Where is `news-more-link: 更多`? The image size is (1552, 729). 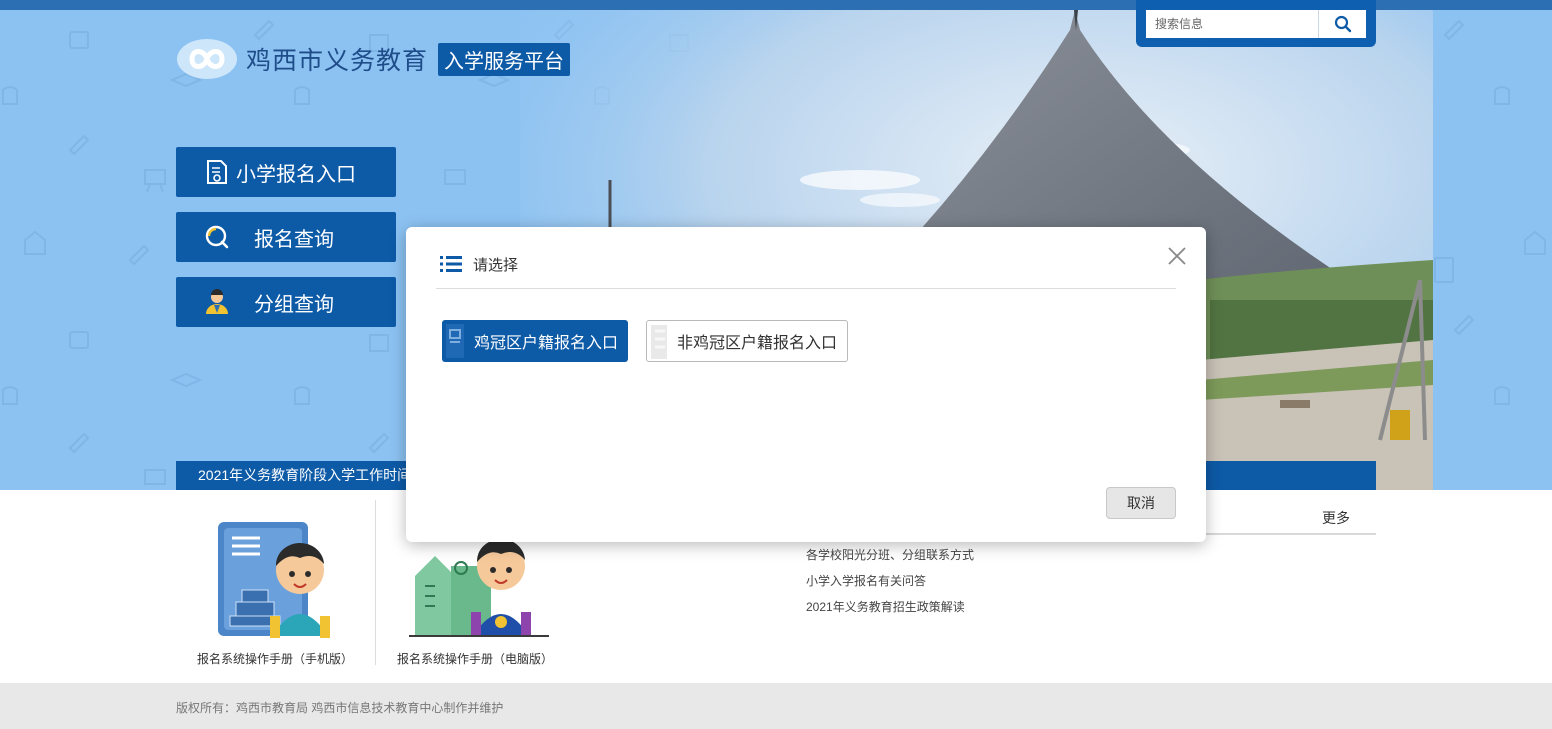
news-more-link: 更多 is located at coordinates (1336, 518).